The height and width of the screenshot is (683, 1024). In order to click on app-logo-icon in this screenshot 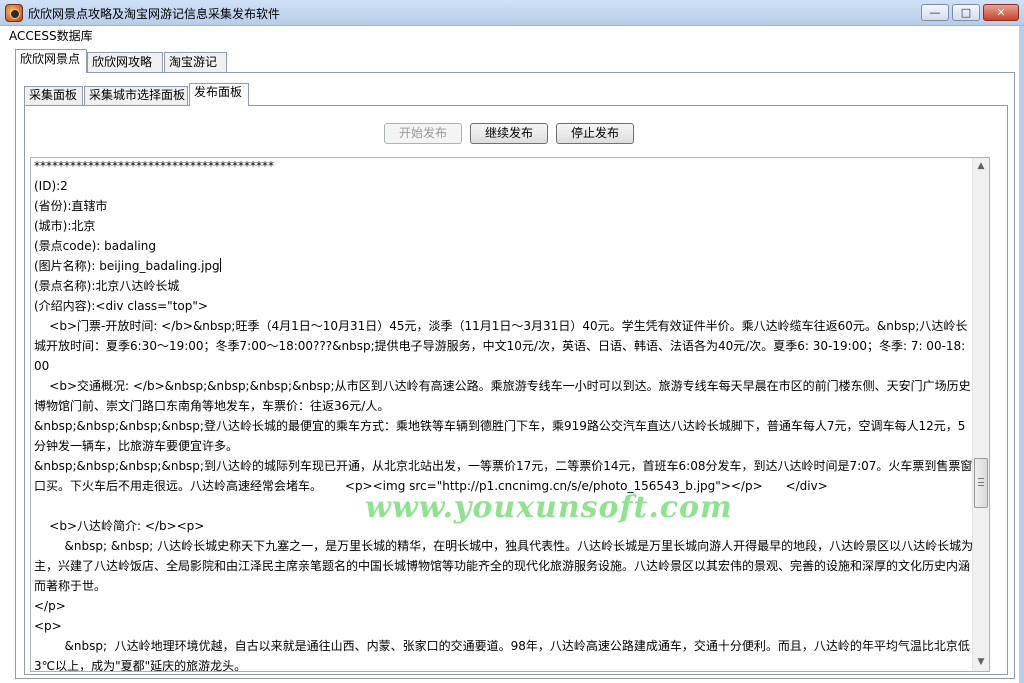, I will do `click(14, 13)`.